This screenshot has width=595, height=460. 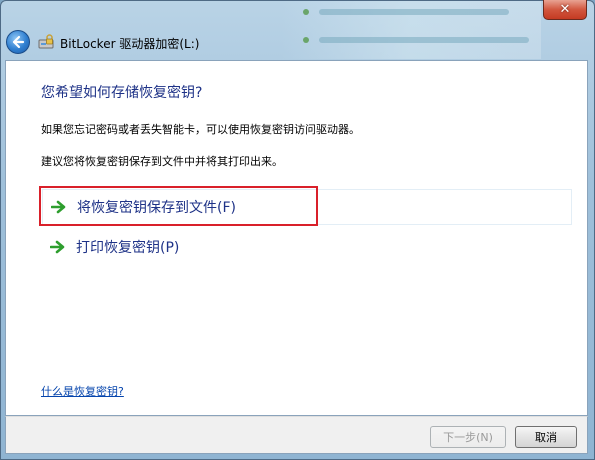 I want to click on bitlocker-drive-icon, so click(x=46, y=41).